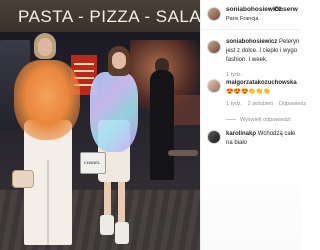  Describe the element at coordinates (214, 47) in the screenshot. I see `caption-author-avatar` at that location.